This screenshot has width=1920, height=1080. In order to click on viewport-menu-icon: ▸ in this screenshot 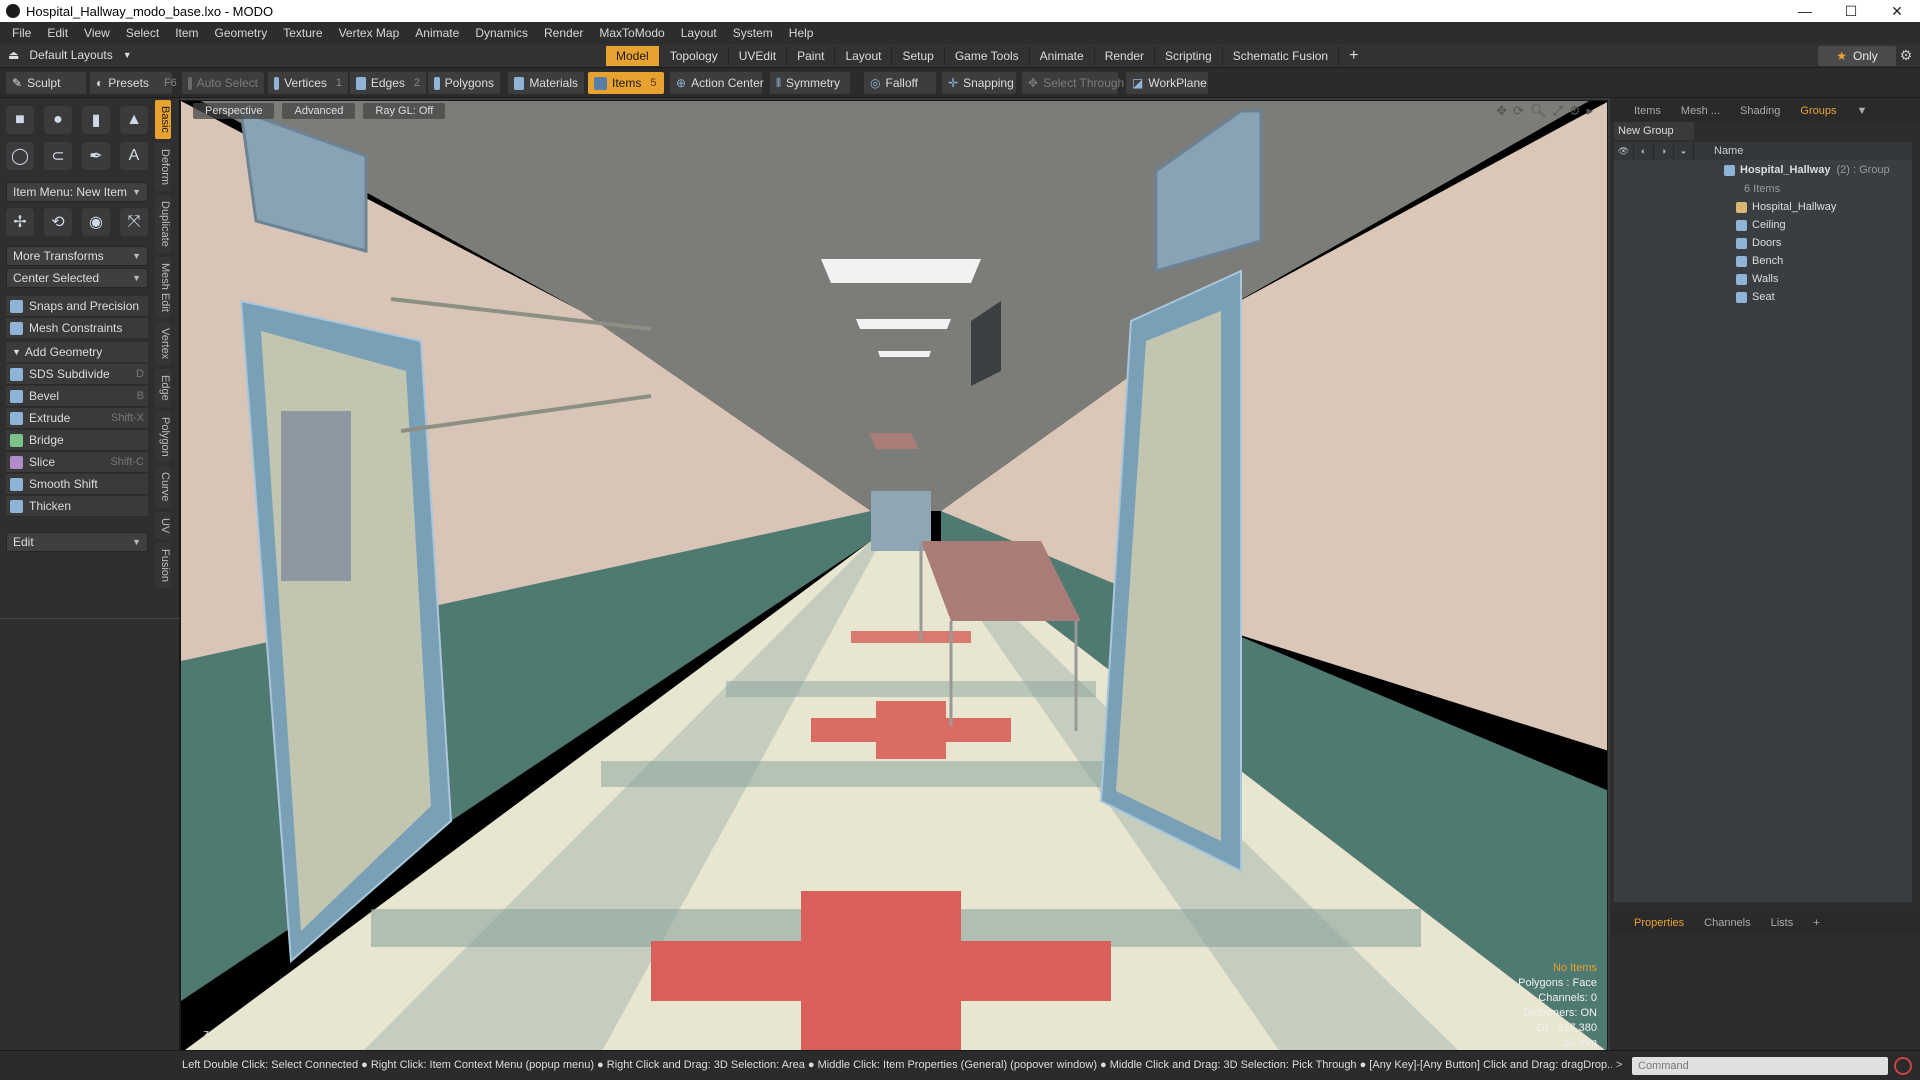, I will do `click(1589, 111)`.